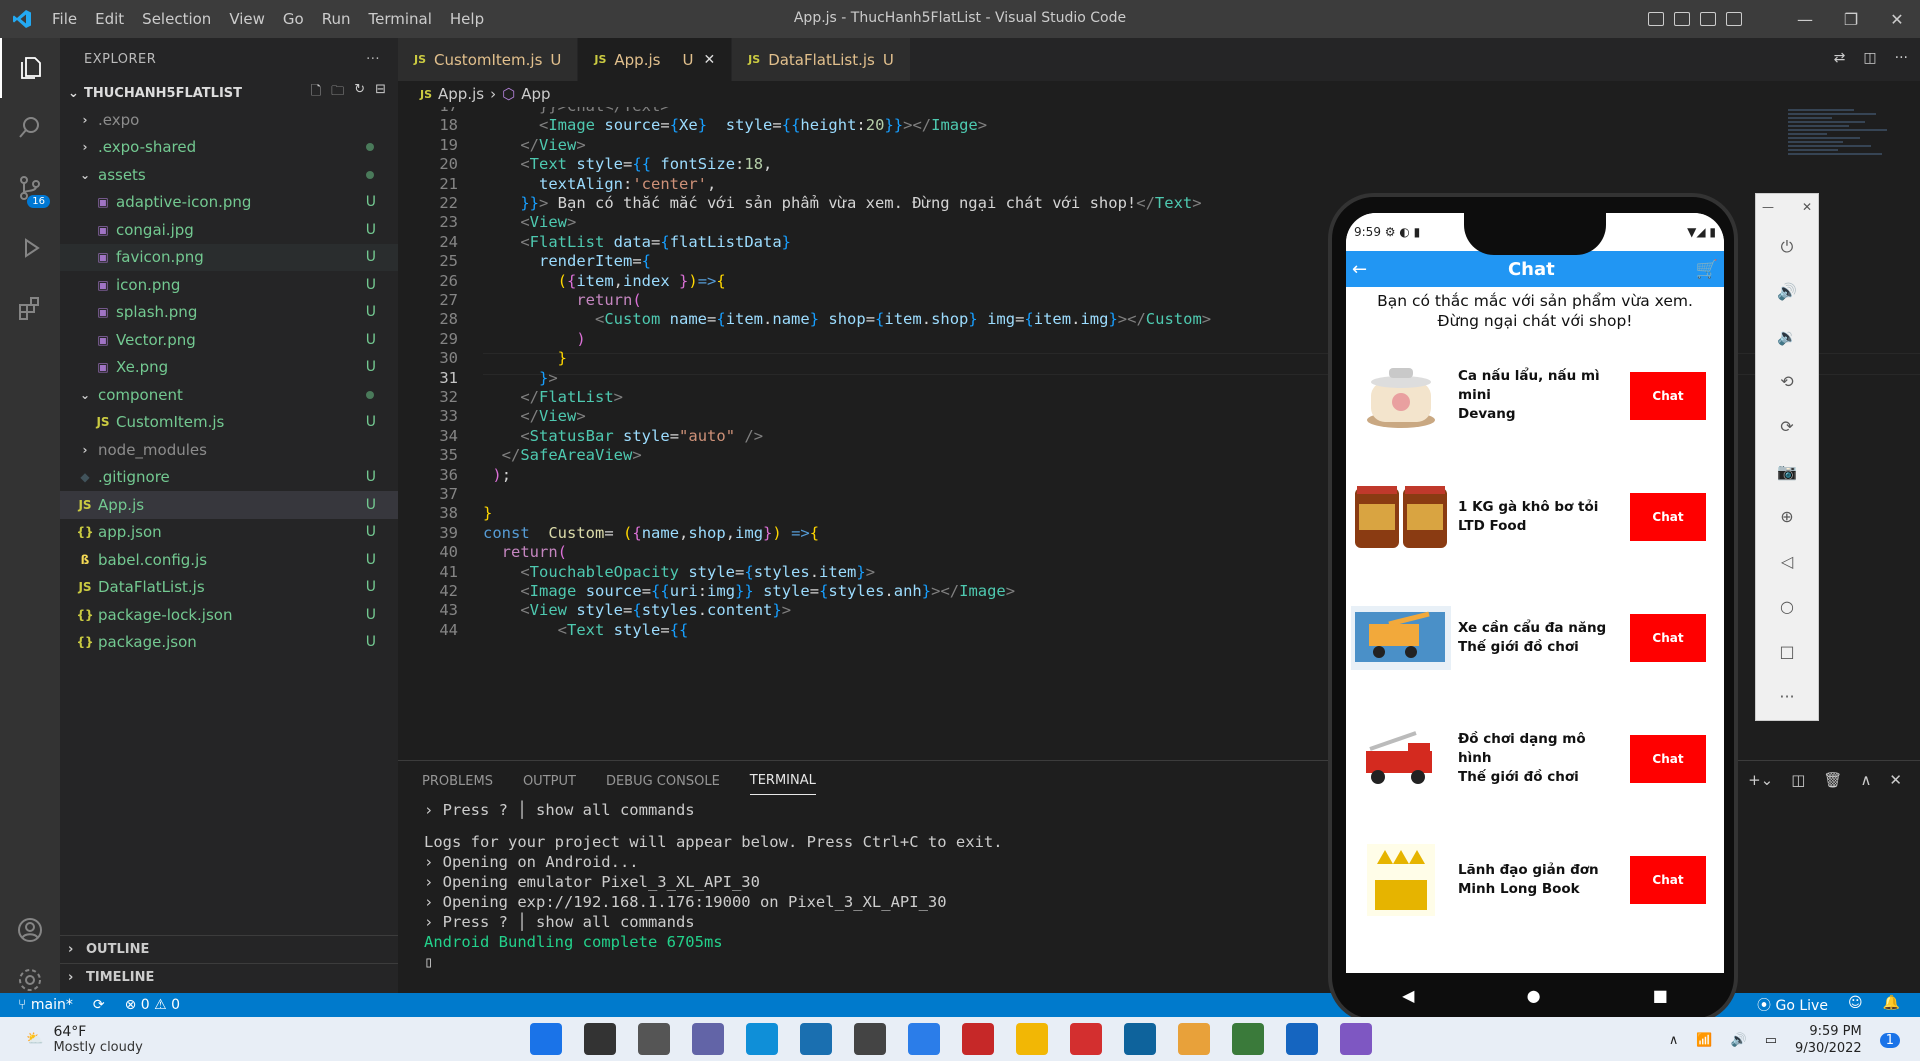 The width and height of the screenshot is (1920, 1061). Describe the element at coordinates (1787, 426) in the screenshot. I see `rotate-right-icon: ⟳` at that location.